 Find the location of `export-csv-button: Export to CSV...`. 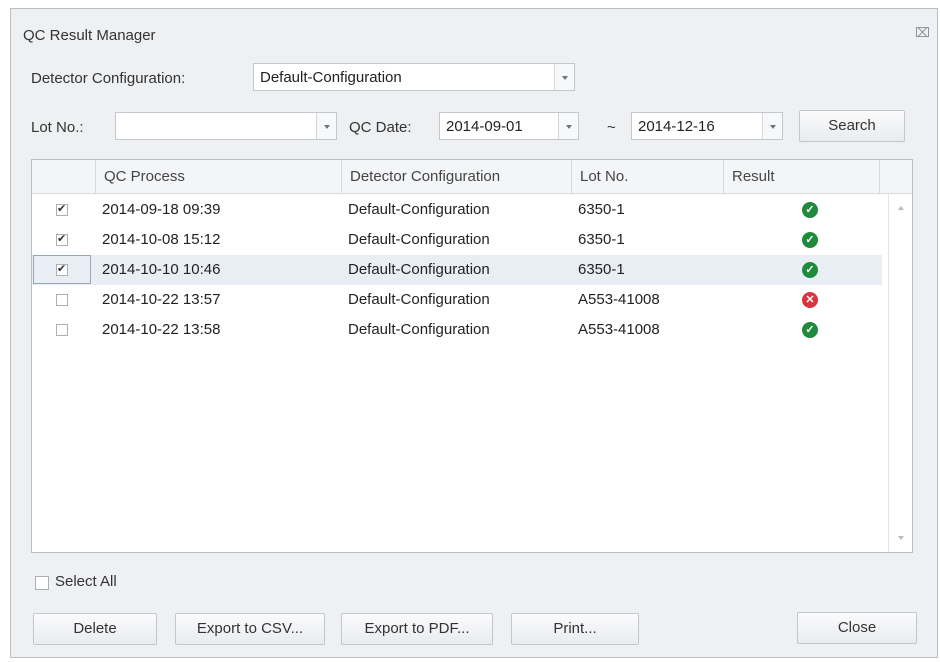

export-csv-button: Export to CSV... is located at coordinates (250, 629).